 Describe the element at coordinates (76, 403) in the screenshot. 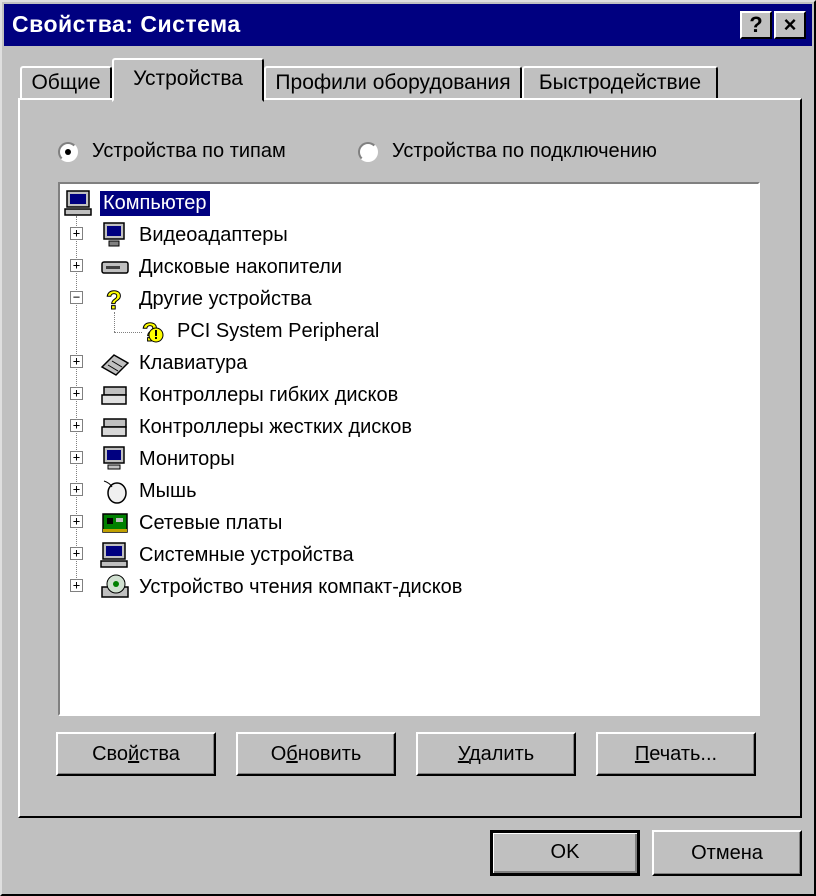

I see `tree-trunk-line` at that location.